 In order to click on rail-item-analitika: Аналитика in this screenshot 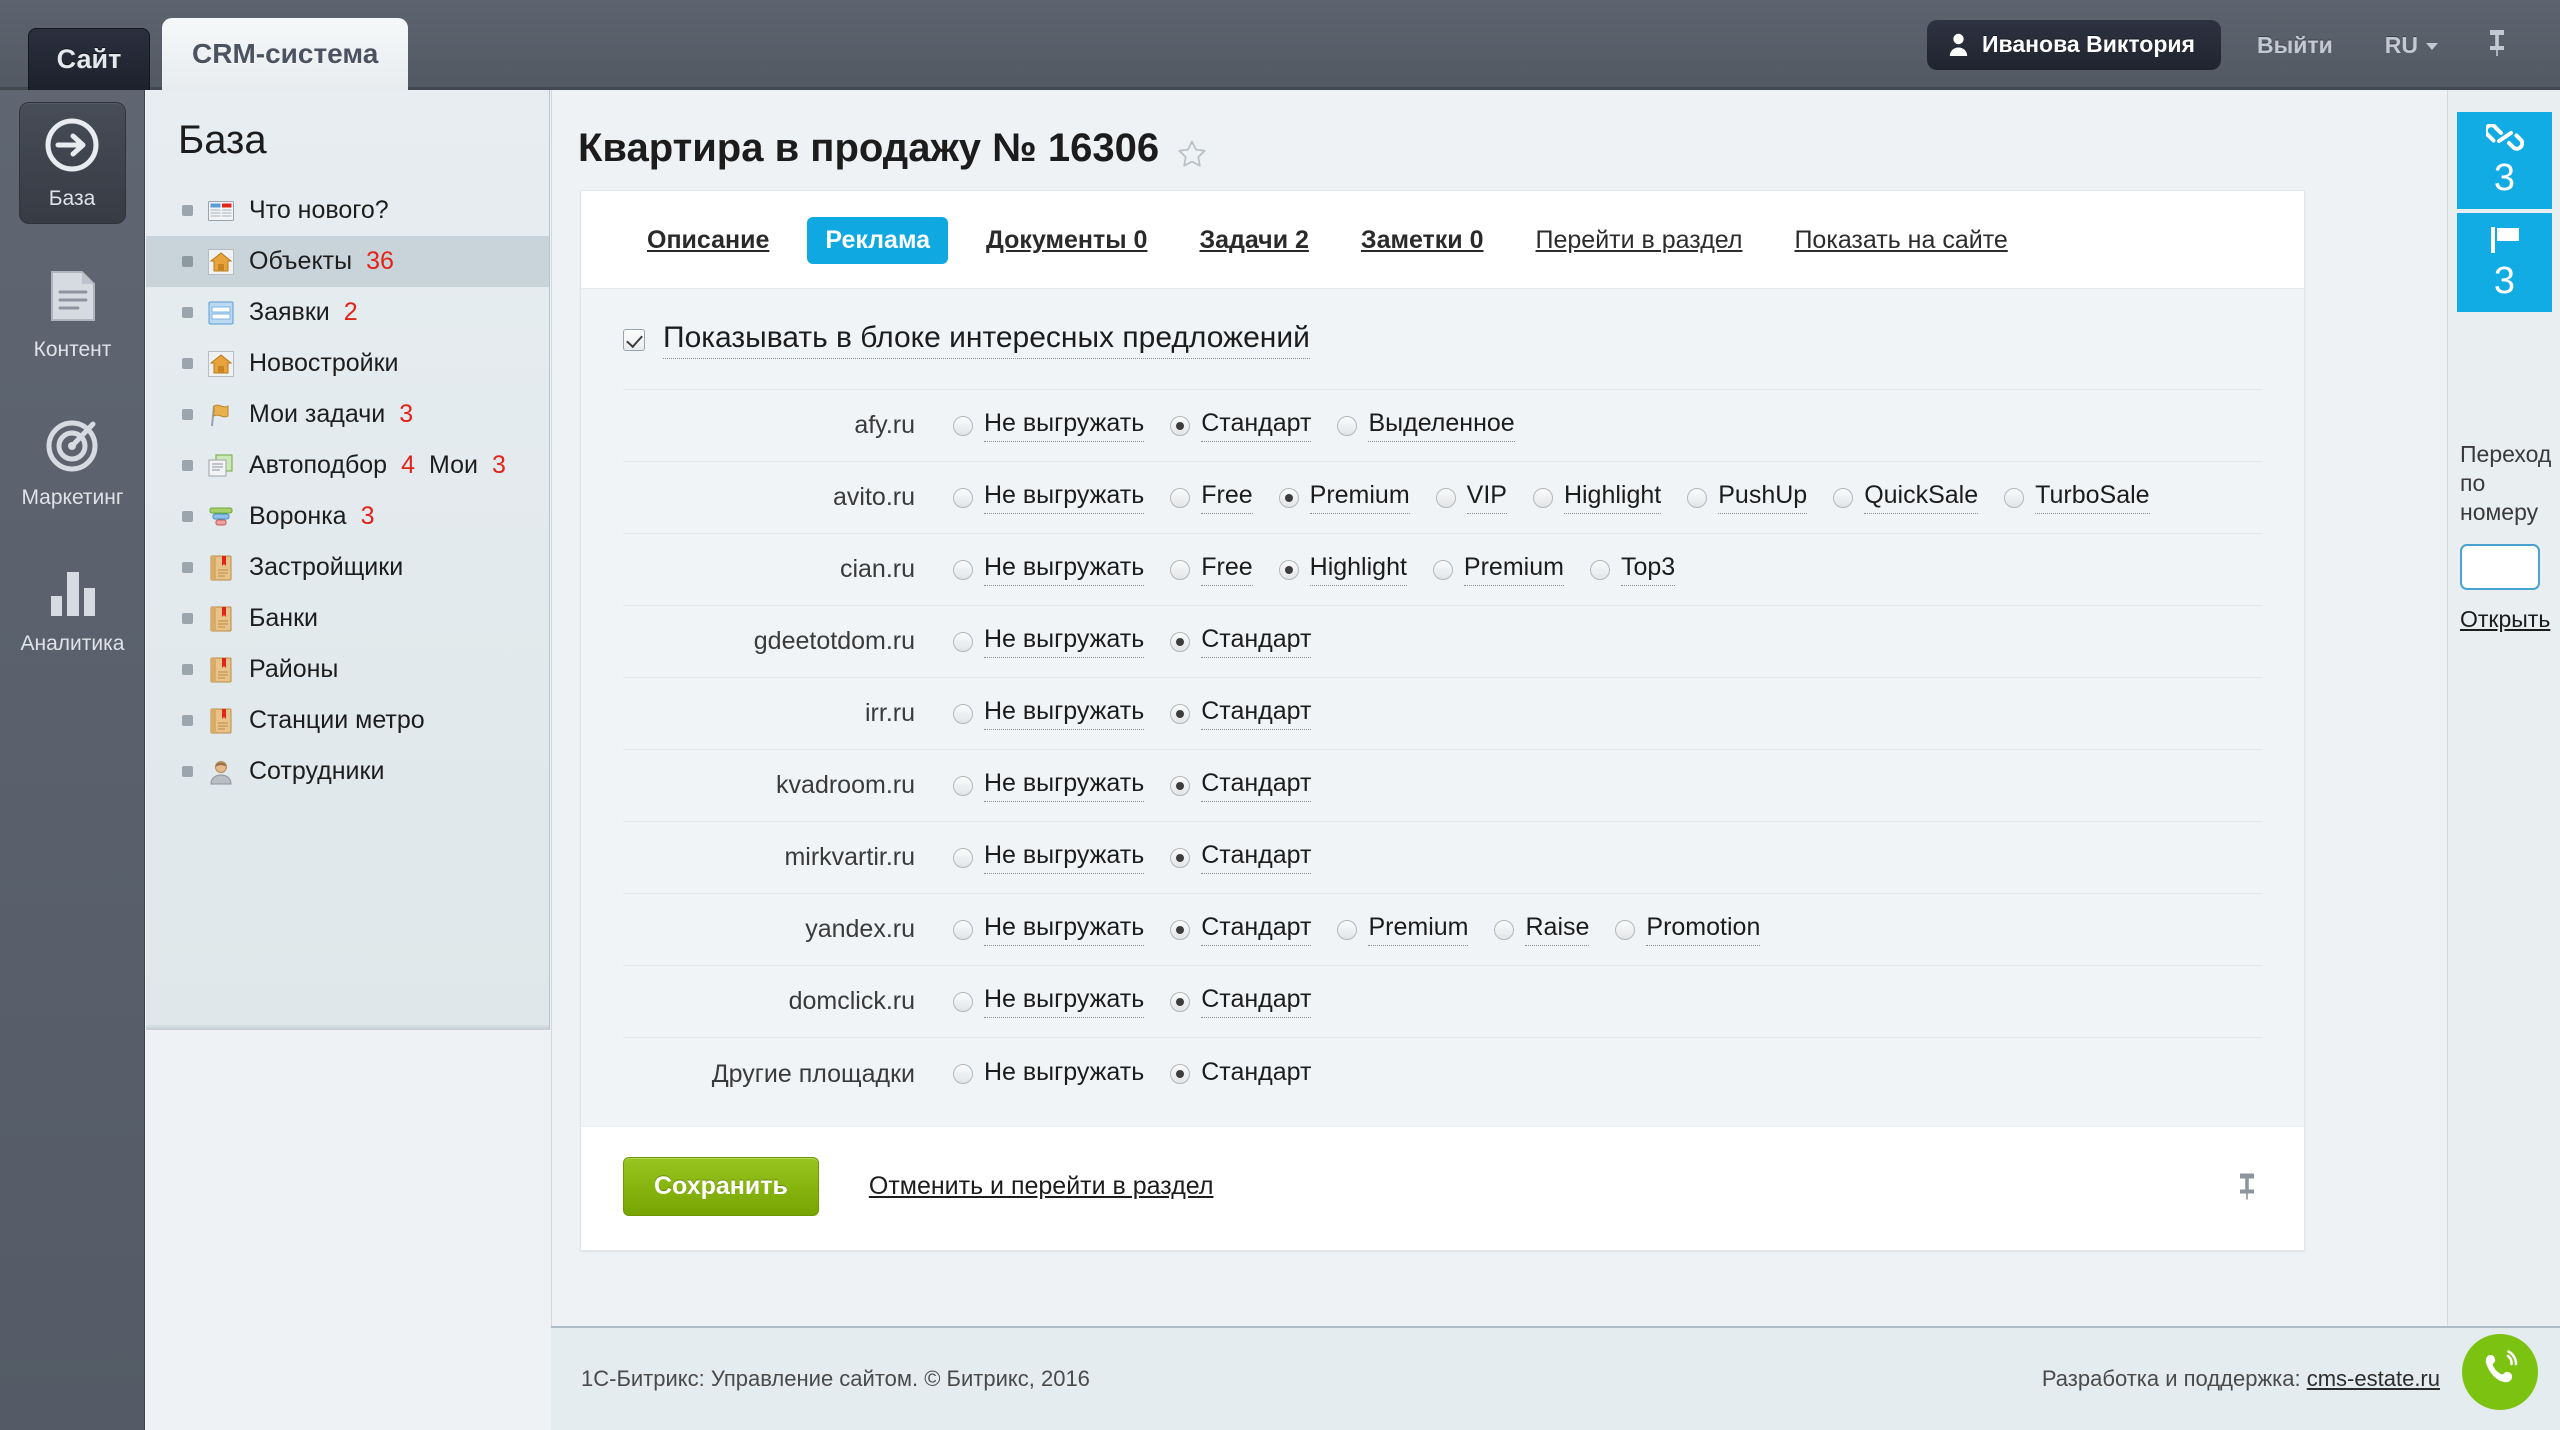, I will do `click(72, 610)`.